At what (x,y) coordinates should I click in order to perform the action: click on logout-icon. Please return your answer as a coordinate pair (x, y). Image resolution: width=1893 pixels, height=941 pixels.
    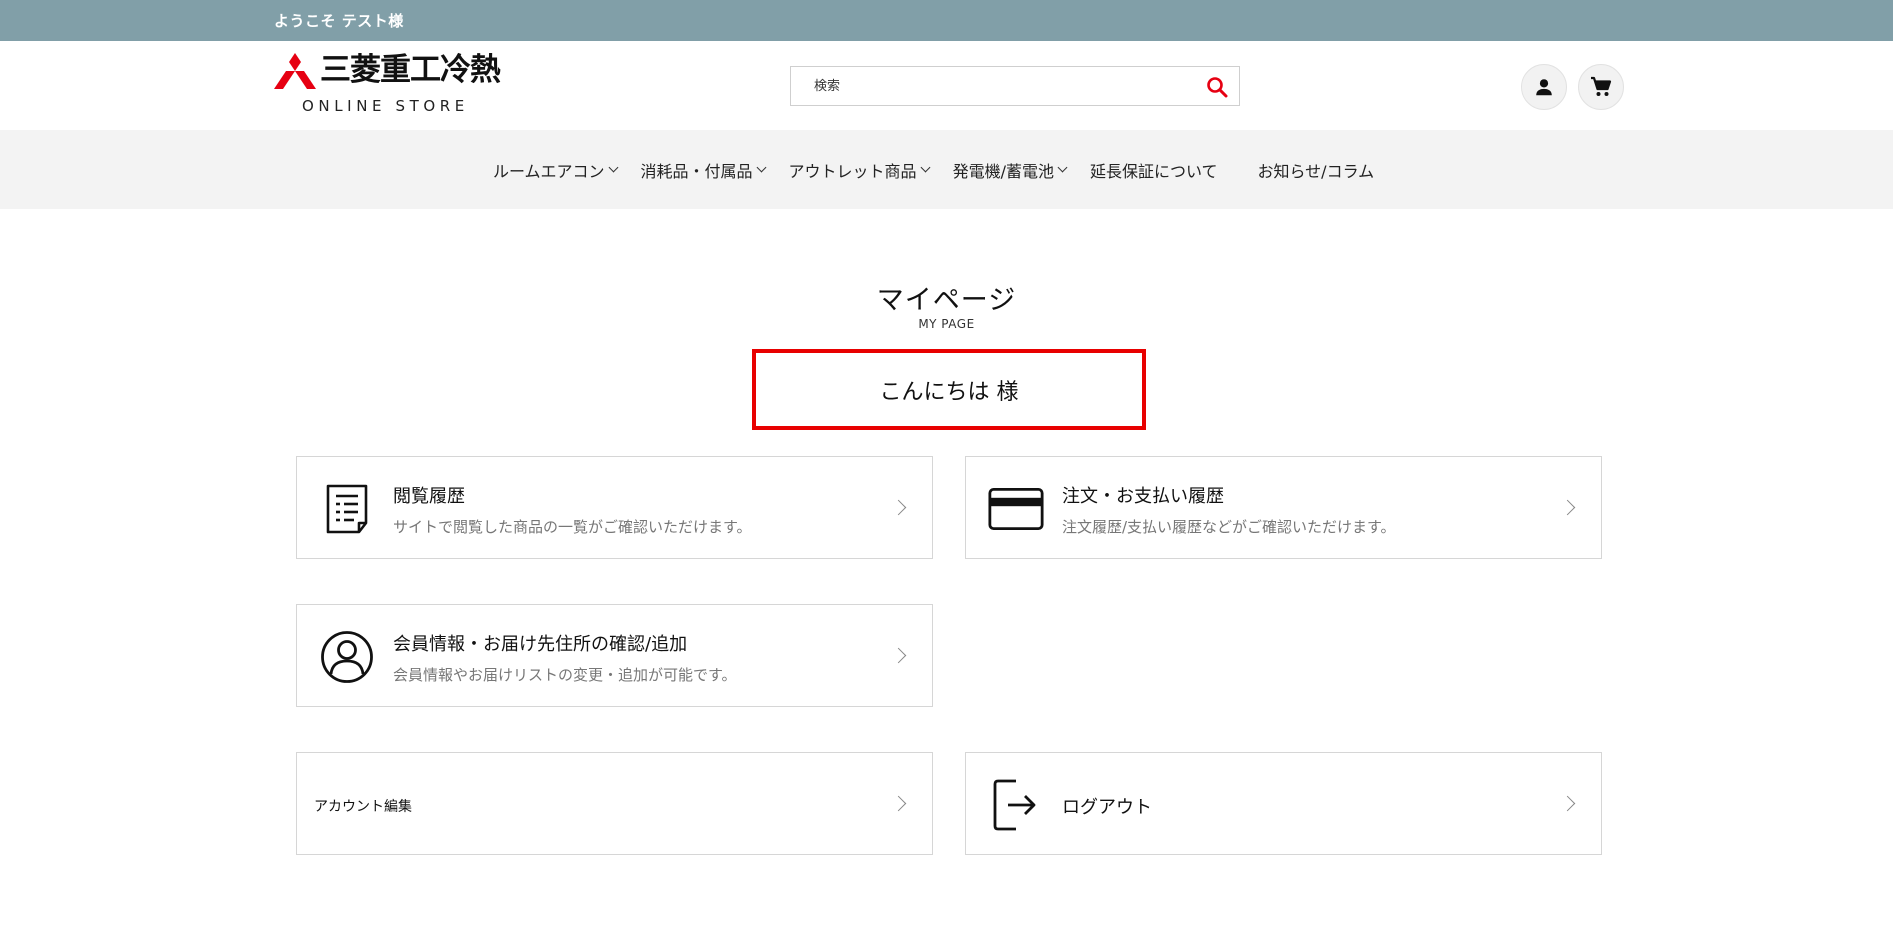
    Looking at the image, I should click on (1016, 805).